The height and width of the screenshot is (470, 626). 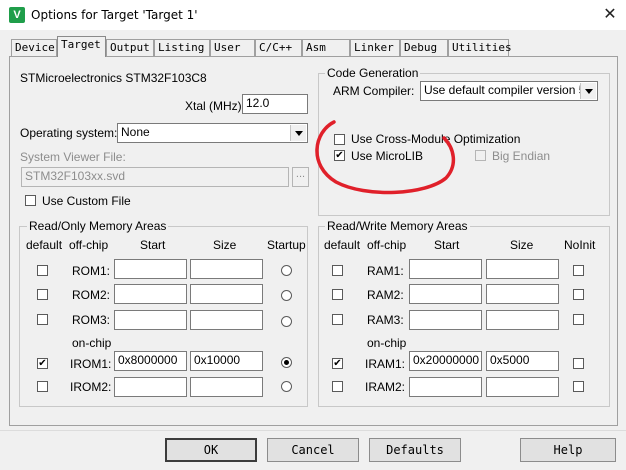 I want to click on ro-header-size: Size, so click(x=225, y=245).